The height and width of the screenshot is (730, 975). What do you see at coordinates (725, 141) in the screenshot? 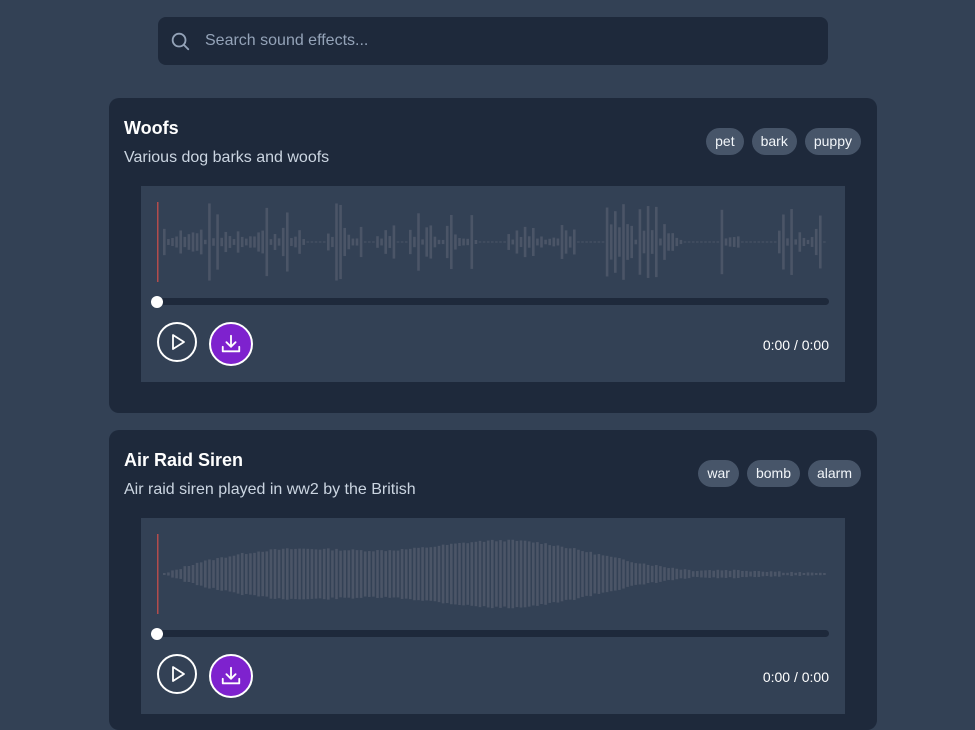
I see `tag-pet: pet` at bounding box center [725, 141].